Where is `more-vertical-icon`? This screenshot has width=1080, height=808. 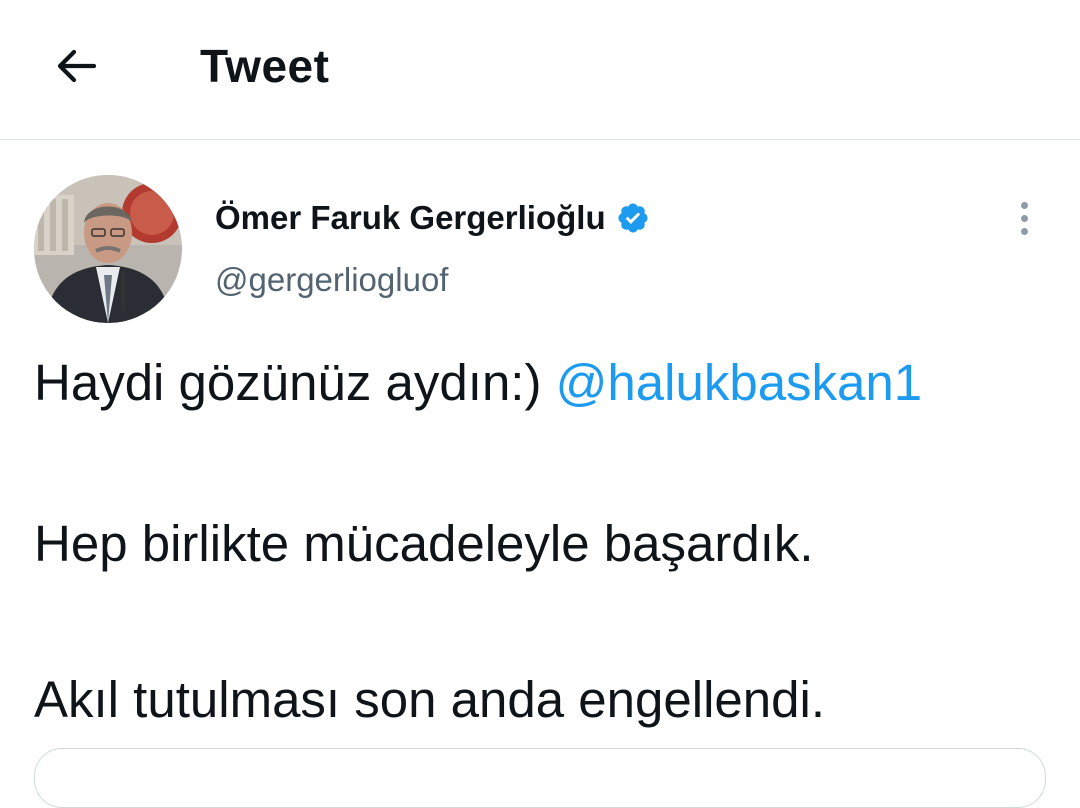 more-vertical-icon is located at coordinates (1024, 205).